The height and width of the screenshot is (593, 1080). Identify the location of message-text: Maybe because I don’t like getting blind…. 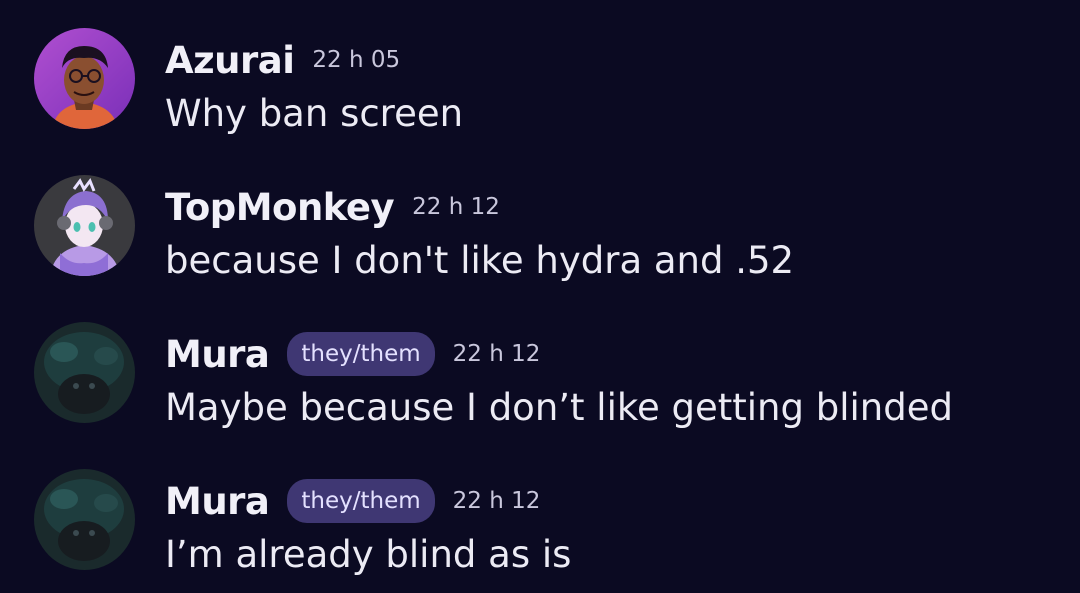
(559, 407).